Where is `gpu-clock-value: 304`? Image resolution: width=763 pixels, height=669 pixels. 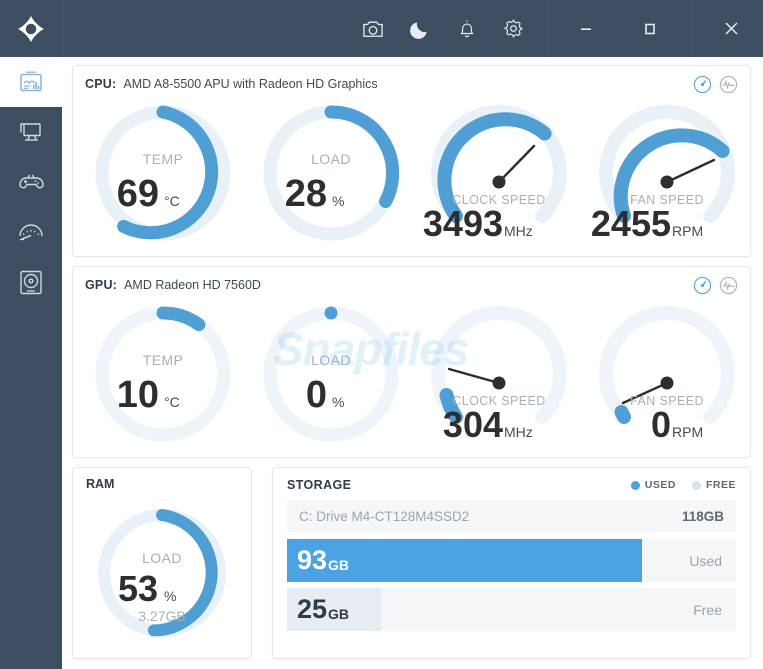 gpu-clock-value: 304 is located at coordinates (473, 424).